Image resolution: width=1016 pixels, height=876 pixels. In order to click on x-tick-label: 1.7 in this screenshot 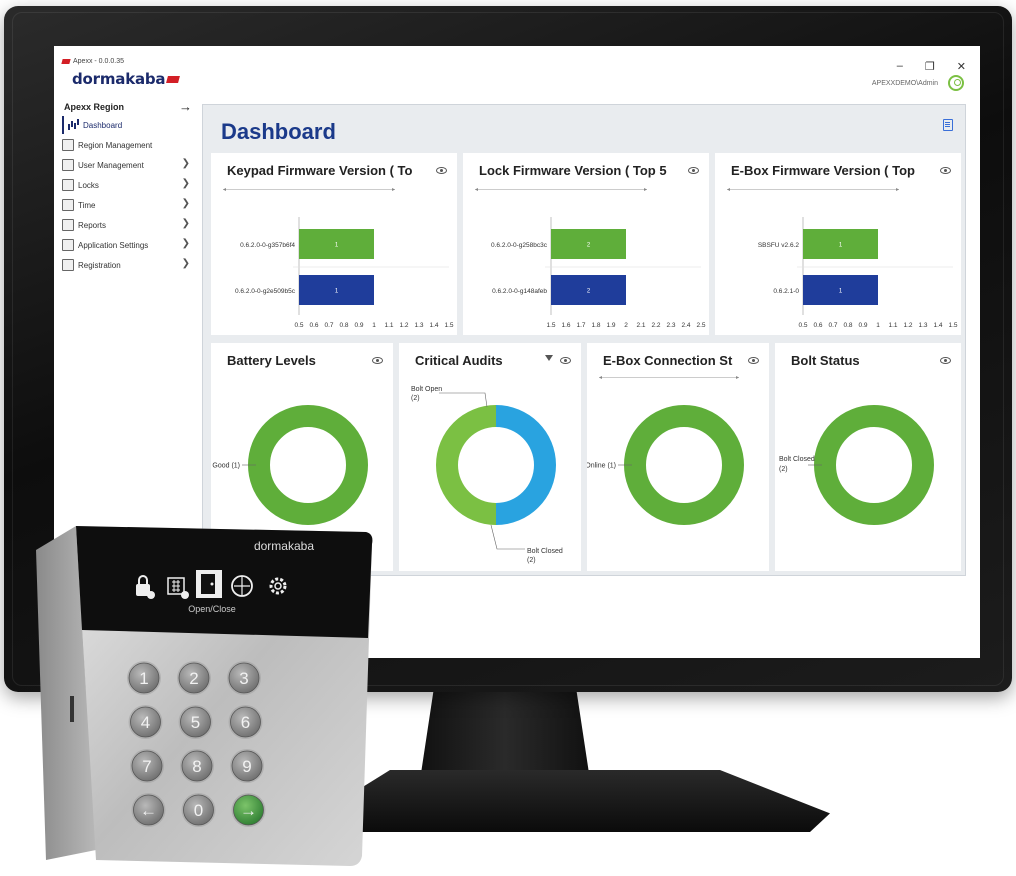, I will do `click(580, 325)`.